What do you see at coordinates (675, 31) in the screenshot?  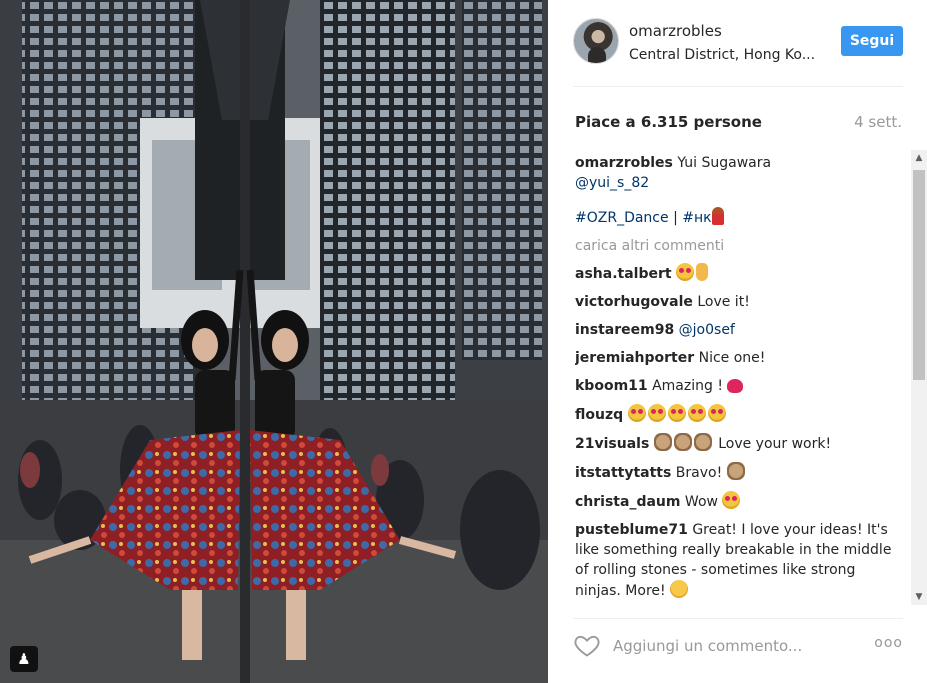 I see `post-username: omarzrobles` at bounding box center [675, 31].